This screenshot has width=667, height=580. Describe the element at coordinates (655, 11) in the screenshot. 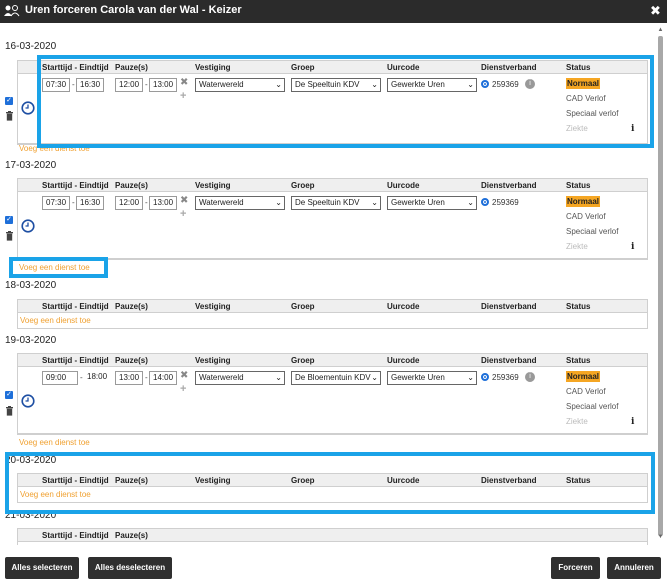

I see `close-icon: ✖` at that location.